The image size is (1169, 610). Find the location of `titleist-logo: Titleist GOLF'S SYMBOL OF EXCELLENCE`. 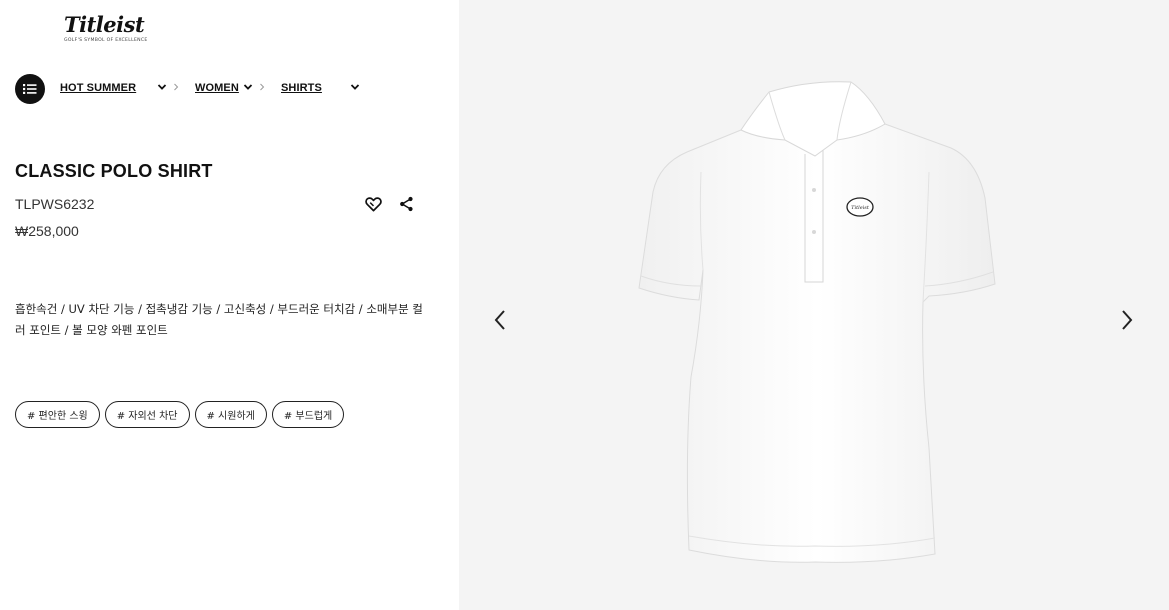

titleist-logo: Titleist GOLF'S SYMBOL OF EXCELLENCE is located at coordinates (106, 31).